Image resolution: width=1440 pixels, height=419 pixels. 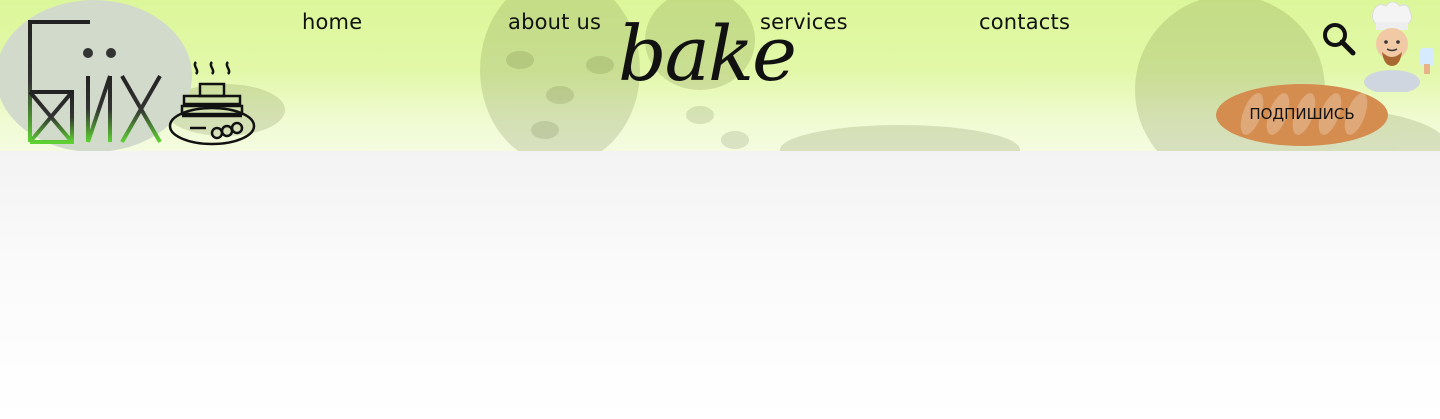 I want to click on nav-link-home: home, so click(x=332, y=22).